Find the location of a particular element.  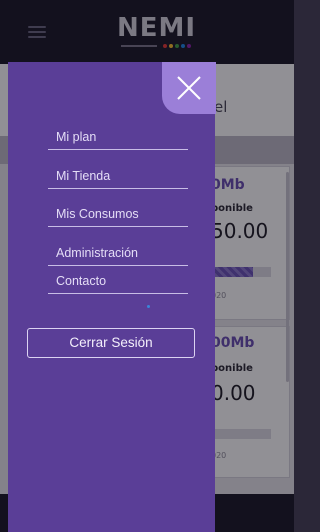

menu-item-label: Mi Tienda is located at coordinates (83, 176).